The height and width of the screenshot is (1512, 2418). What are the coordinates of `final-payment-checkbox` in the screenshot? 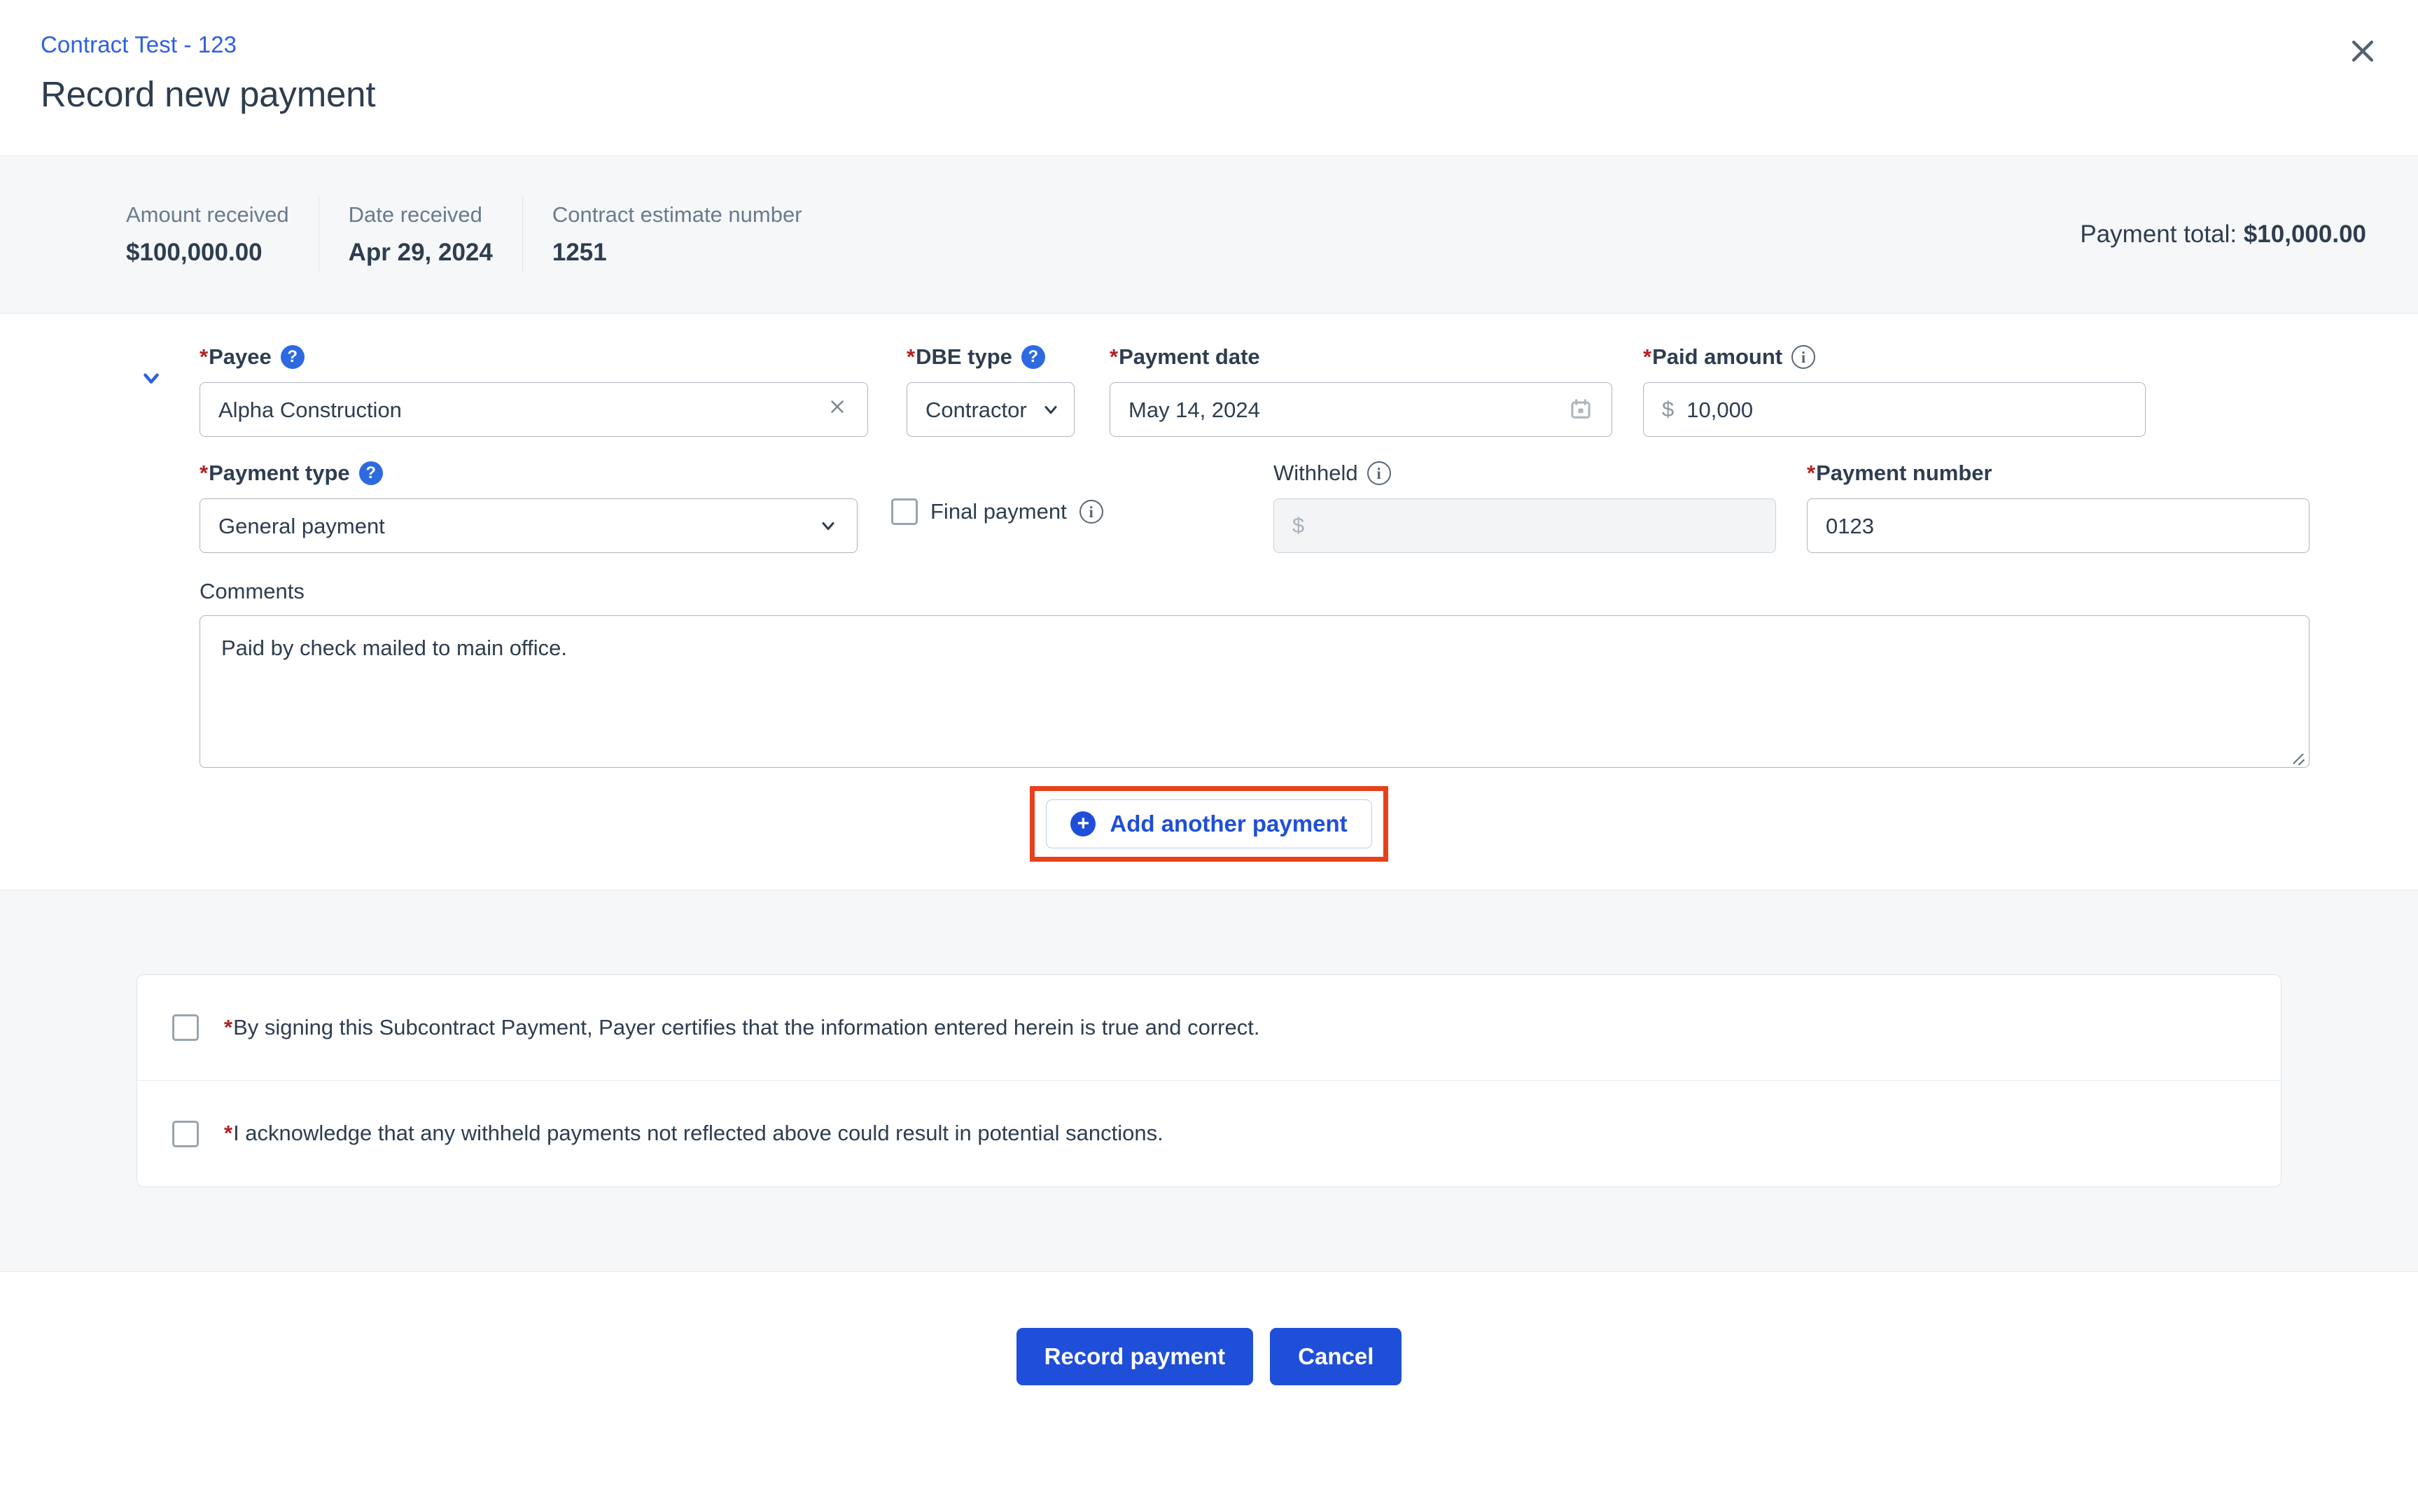 It's located at (904, 511).